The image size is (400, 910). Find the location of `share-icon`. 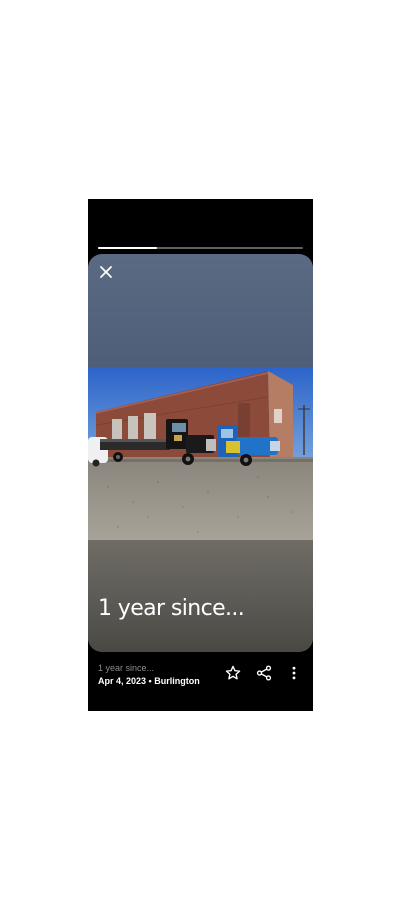

share-icon is located at coordinates (264, 673).